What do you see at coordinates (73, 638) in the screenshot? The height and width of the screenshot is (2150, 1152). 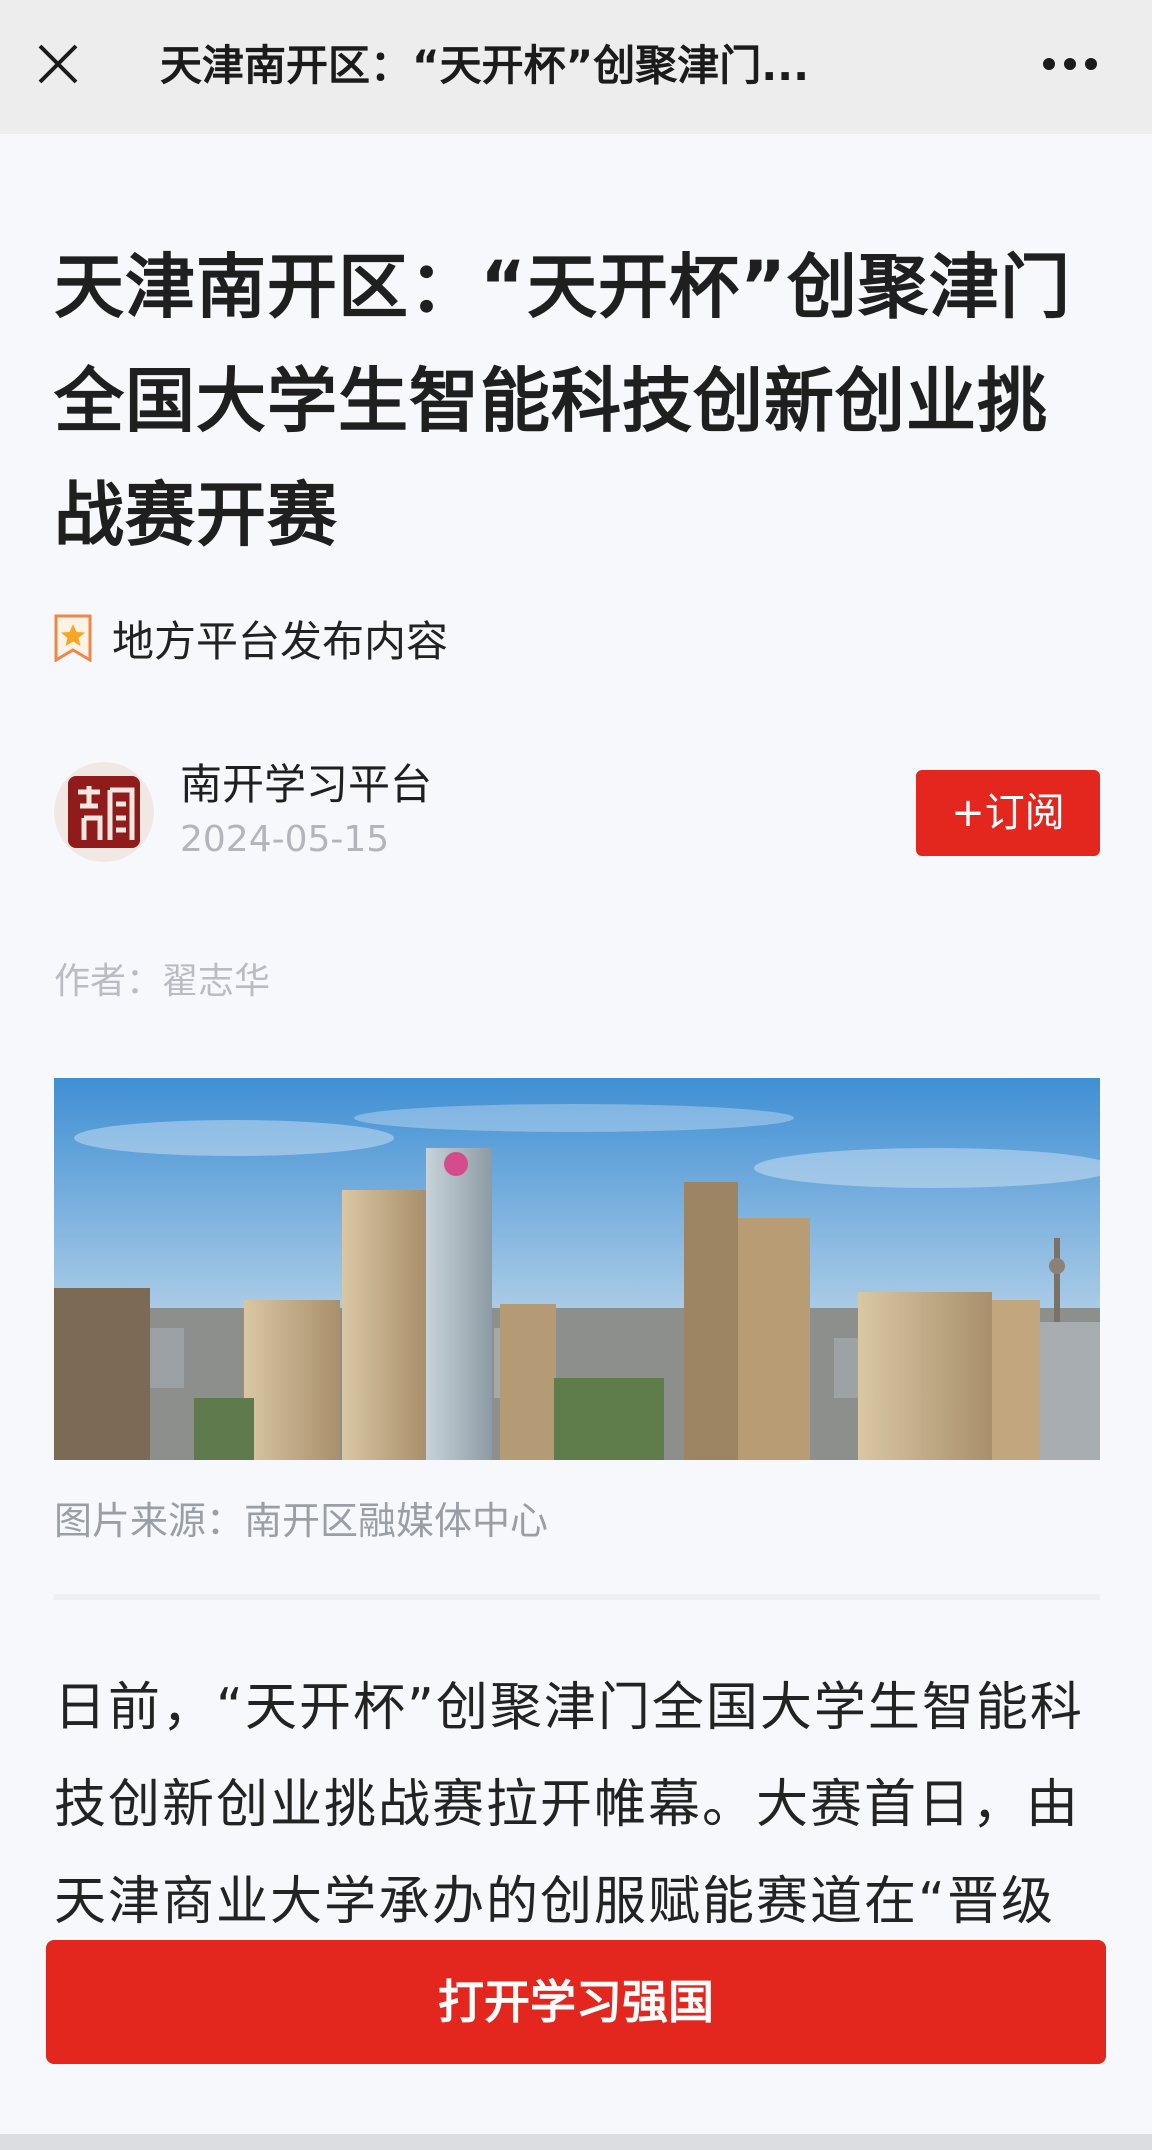 I see `bookmark-star-icon` at bounding box center [73, 638].